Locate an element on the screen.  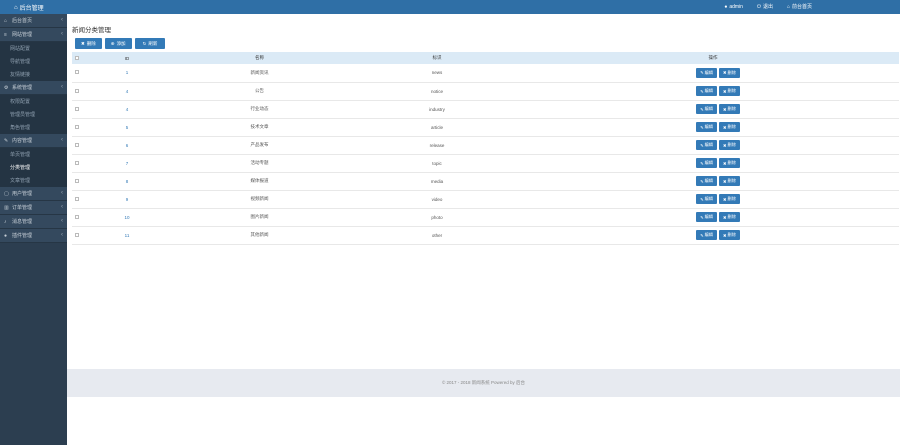
brand-logo: ⌂ 后台管理 is located at coordinates (29, 8).